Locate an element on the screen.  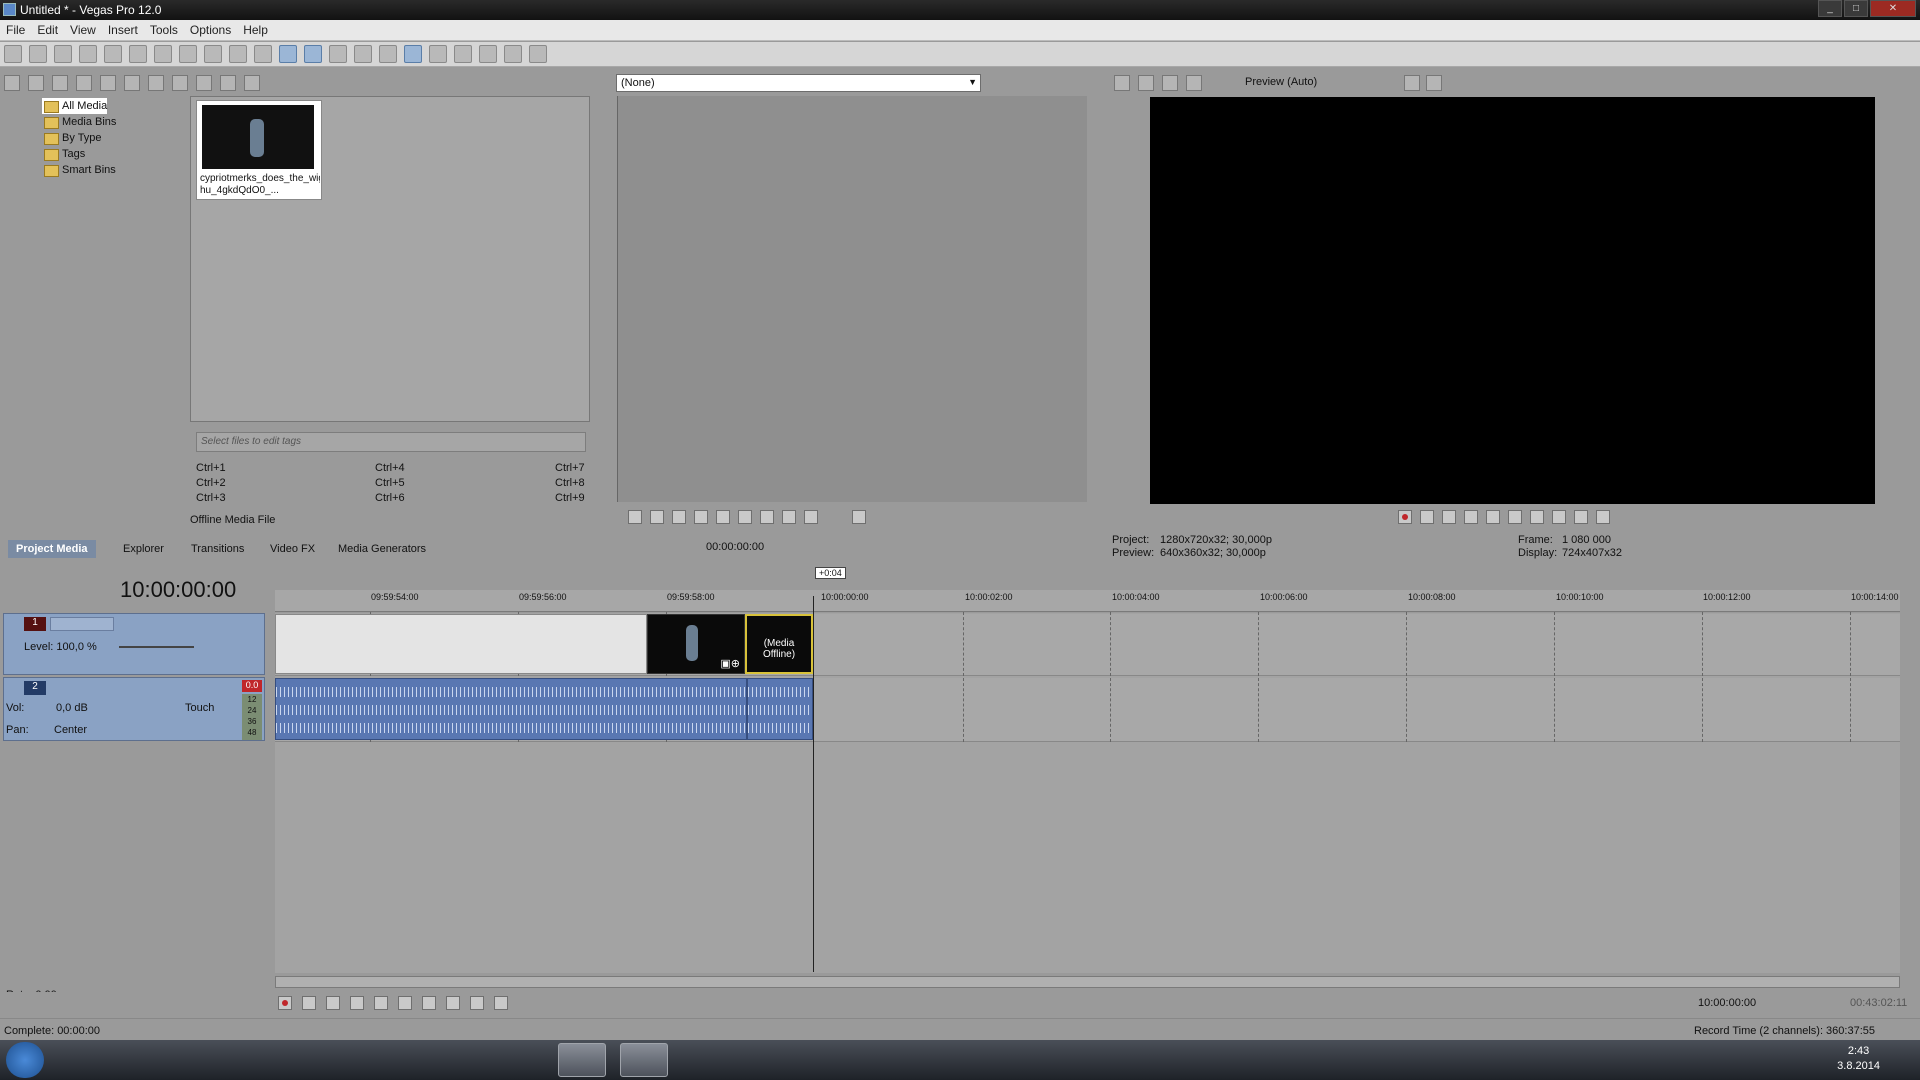
tag-edit-input: Select files to edit tags is located at coordinates (391, 442).